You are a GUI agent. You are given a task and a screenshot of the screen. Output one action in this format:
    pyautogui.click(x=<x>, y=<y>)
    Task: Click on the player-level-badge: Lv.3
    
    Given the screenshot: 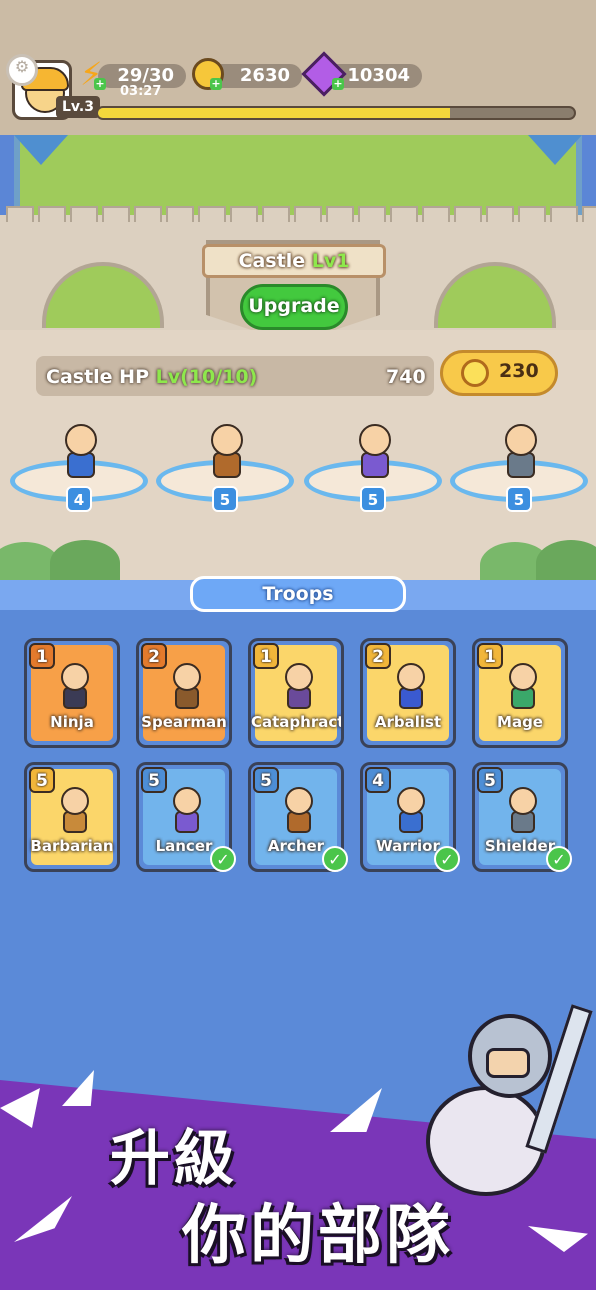 What is the action you would take?
    pyautogui.click(x=78, y=107)
    